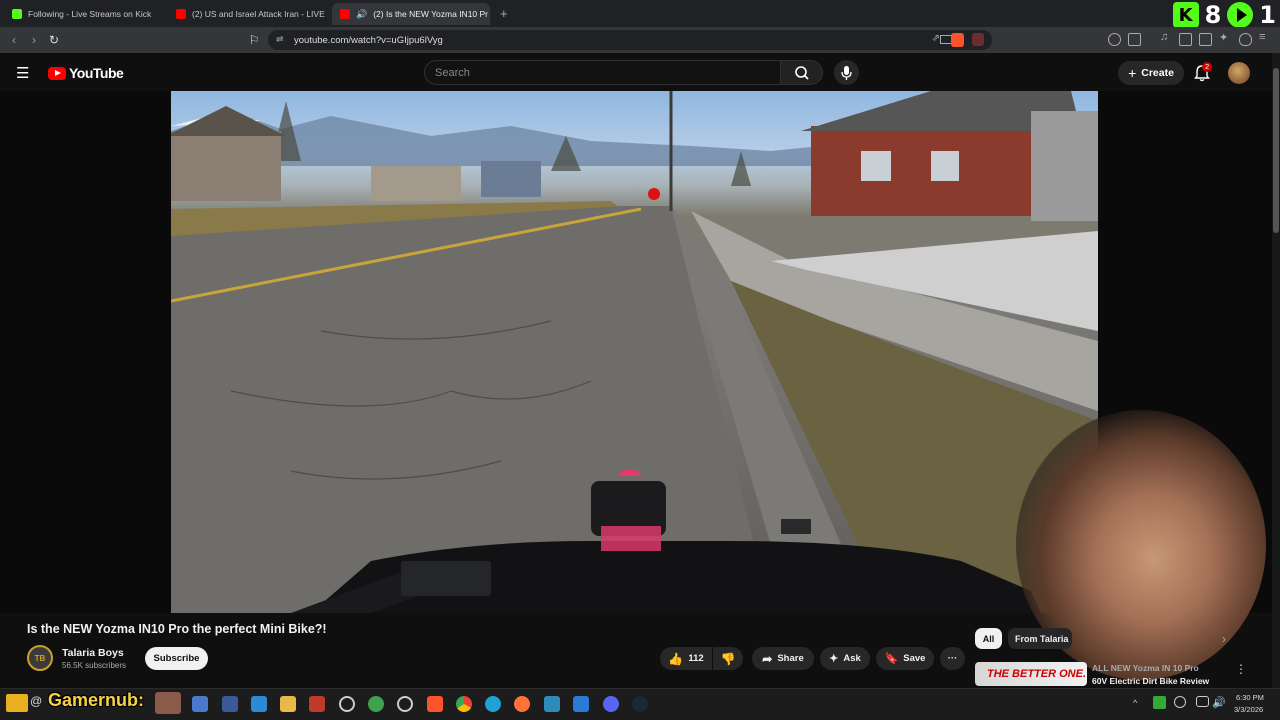 This screenshot has width=1280, height=720. Describe the element at coordinates (630, 40) in the screenshot. I see `address-bar: ⇌ youtube.com/watch?v=uGIjpu6lVyg ⇗` at that location.